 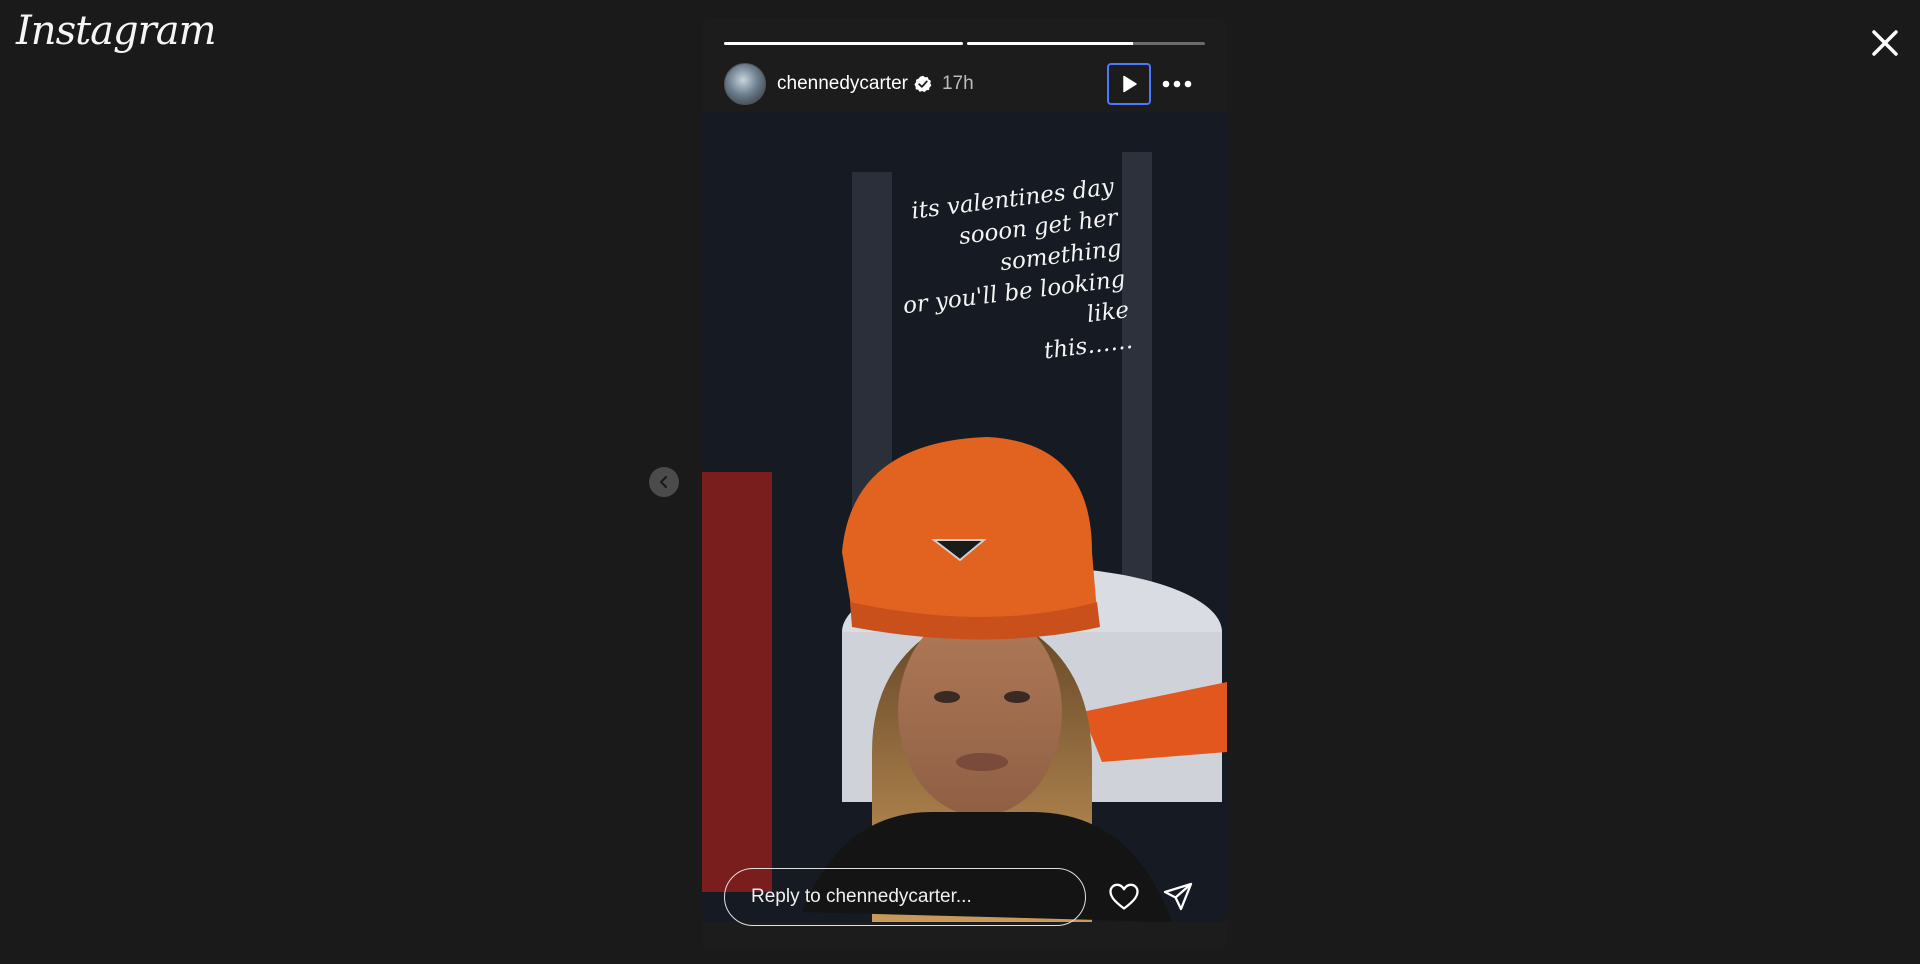 I want to click on play-button, so click(x=1129, y=84).